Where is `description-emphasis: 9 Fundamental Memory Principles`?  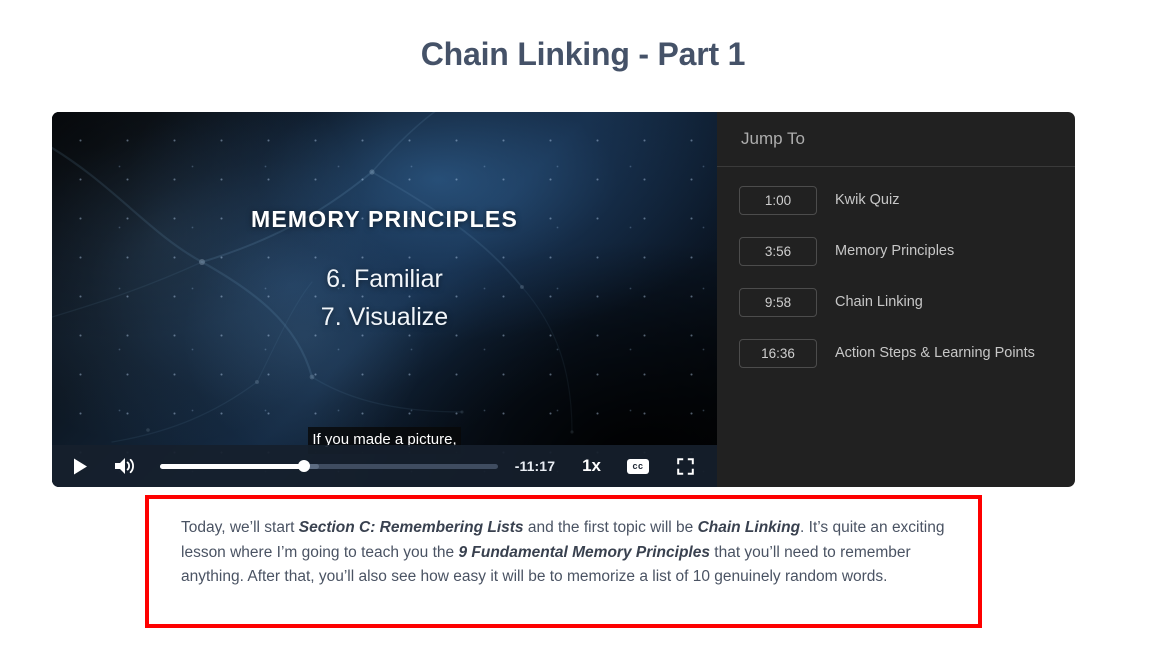 description-emphasis: 9 Fundamental Memory Principles is located at coordinates (584, 552).